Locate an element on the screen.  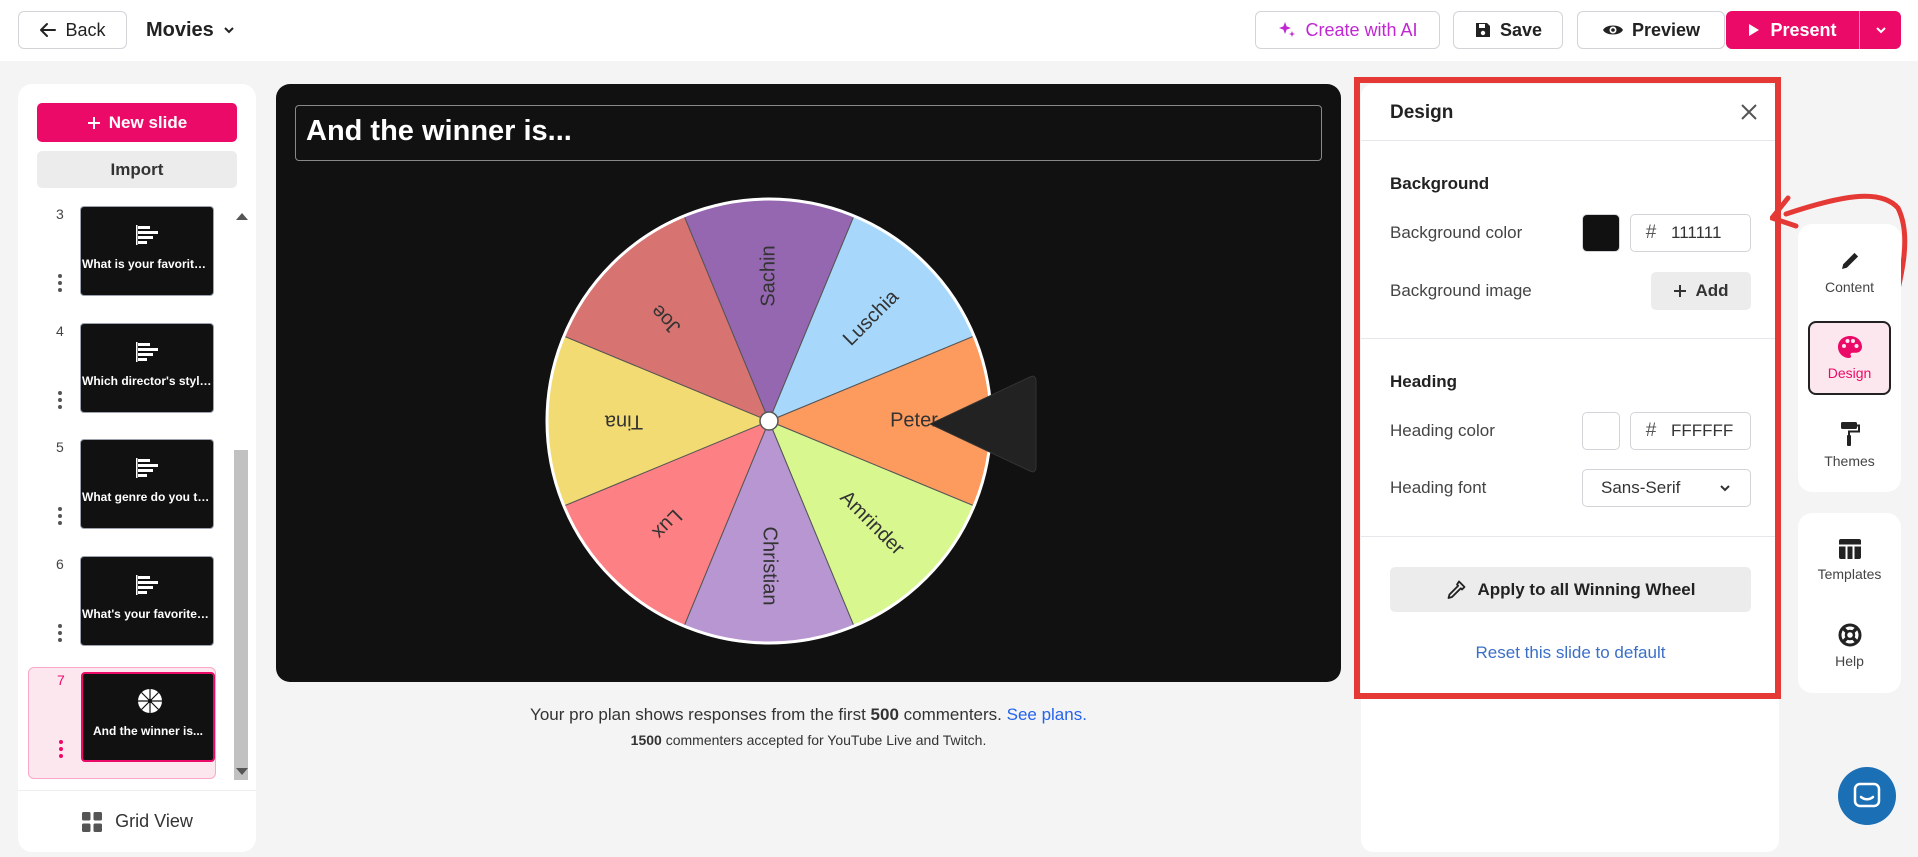
create-with-ai-button: Create with AI is located at coordinates (1347, 30).